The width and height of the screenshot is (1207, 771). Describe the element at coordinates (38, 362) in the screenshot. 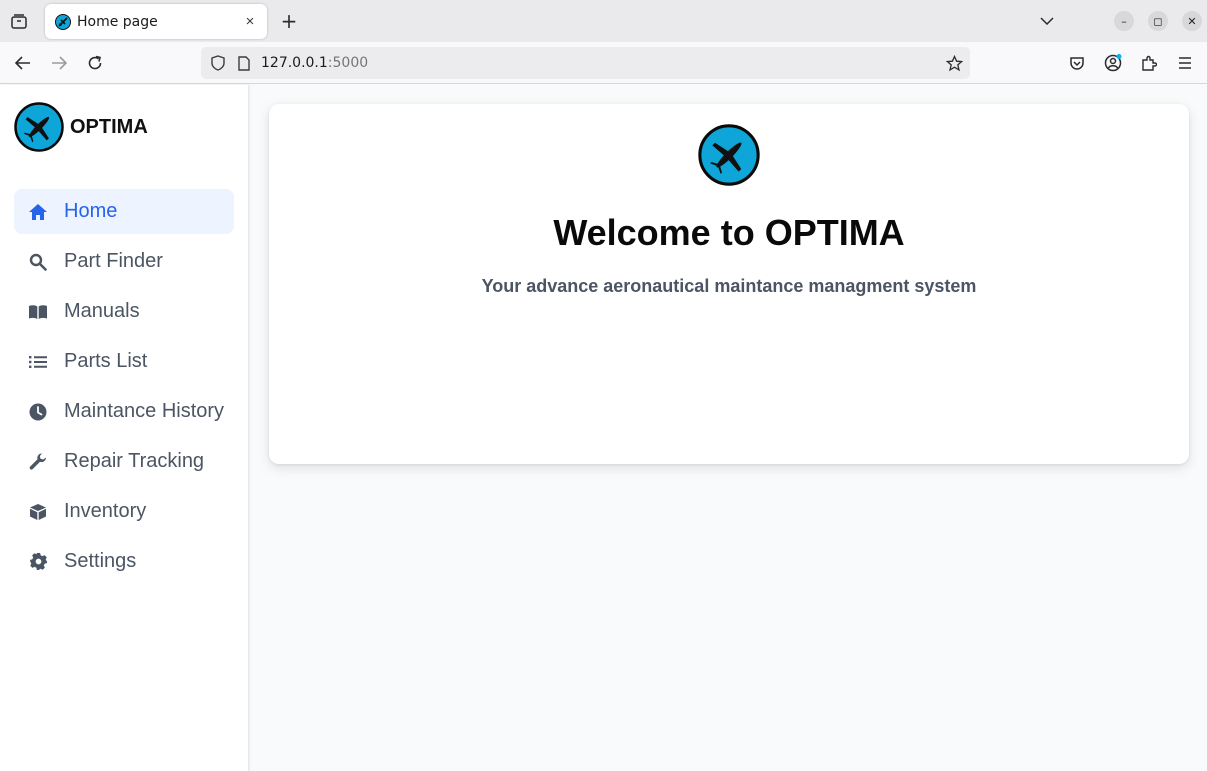

I see `list-icon` at that location.